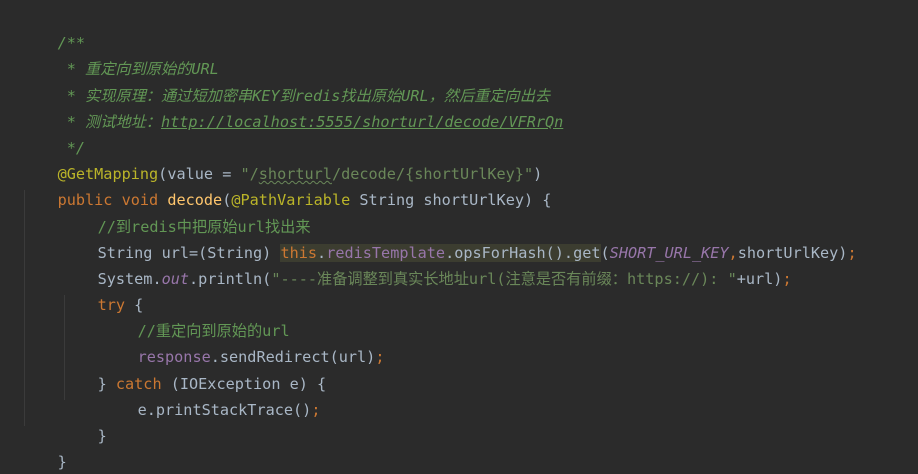 The image size is (918, 474). Describe the element at coordinates (459, 342) in the screenshot. I see `code-line-13: response.sendRedirect(url);` at that location.